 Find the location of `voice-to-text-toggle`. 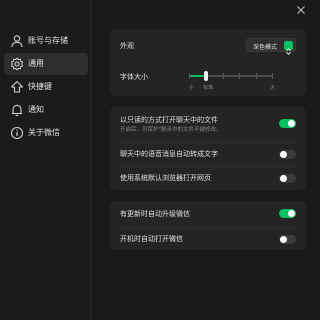

voice-to-text-toggle is located at coordinates (287, 154).